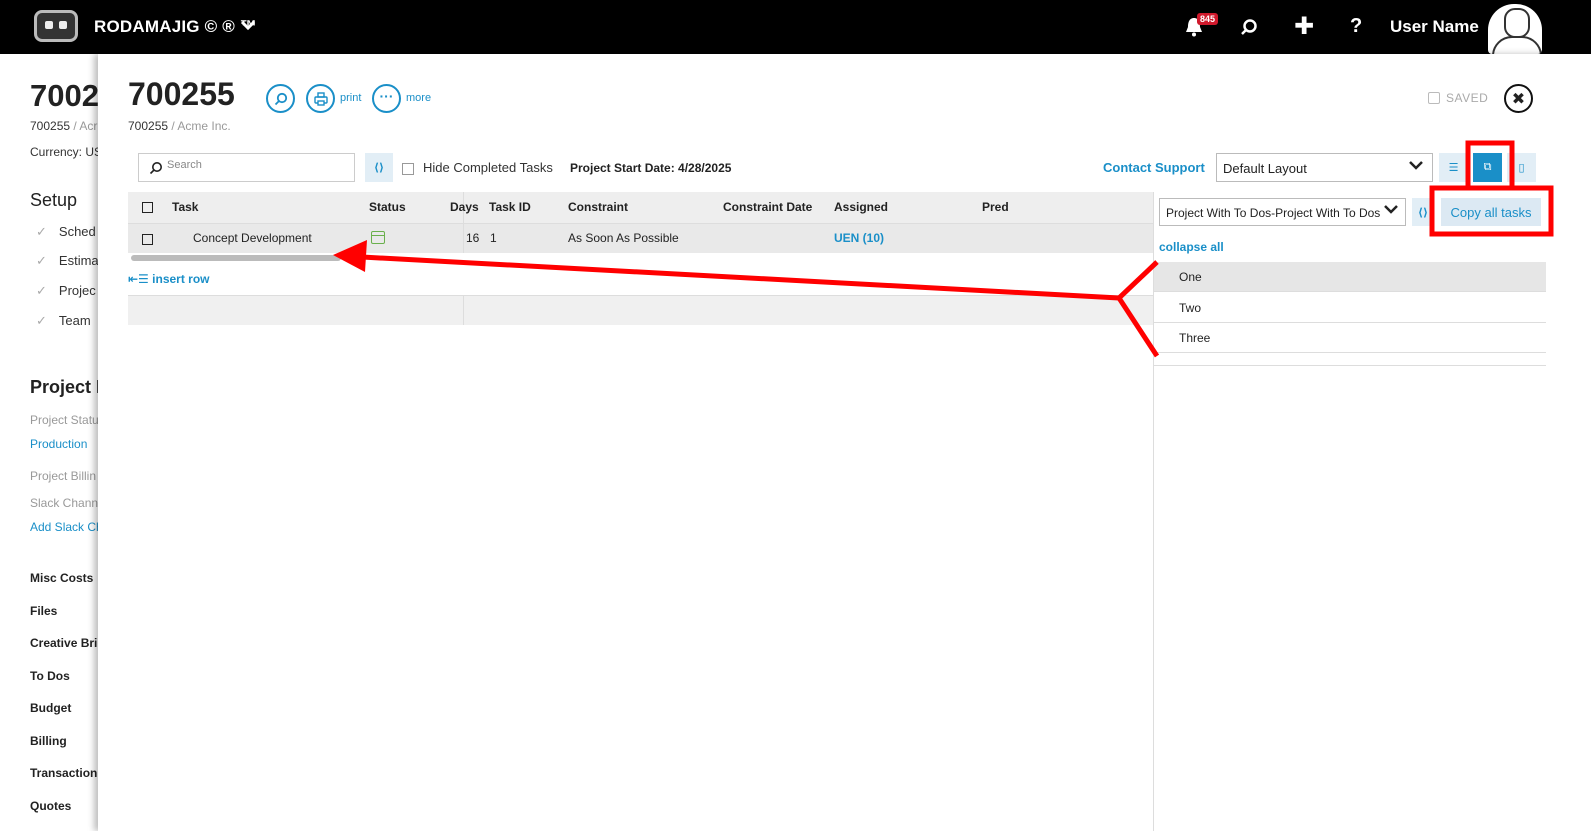  What do you see at coordinates (66, 152) in the screenshot?
I see `bg-currency: Currency: US` at bounding box center [66, 152].